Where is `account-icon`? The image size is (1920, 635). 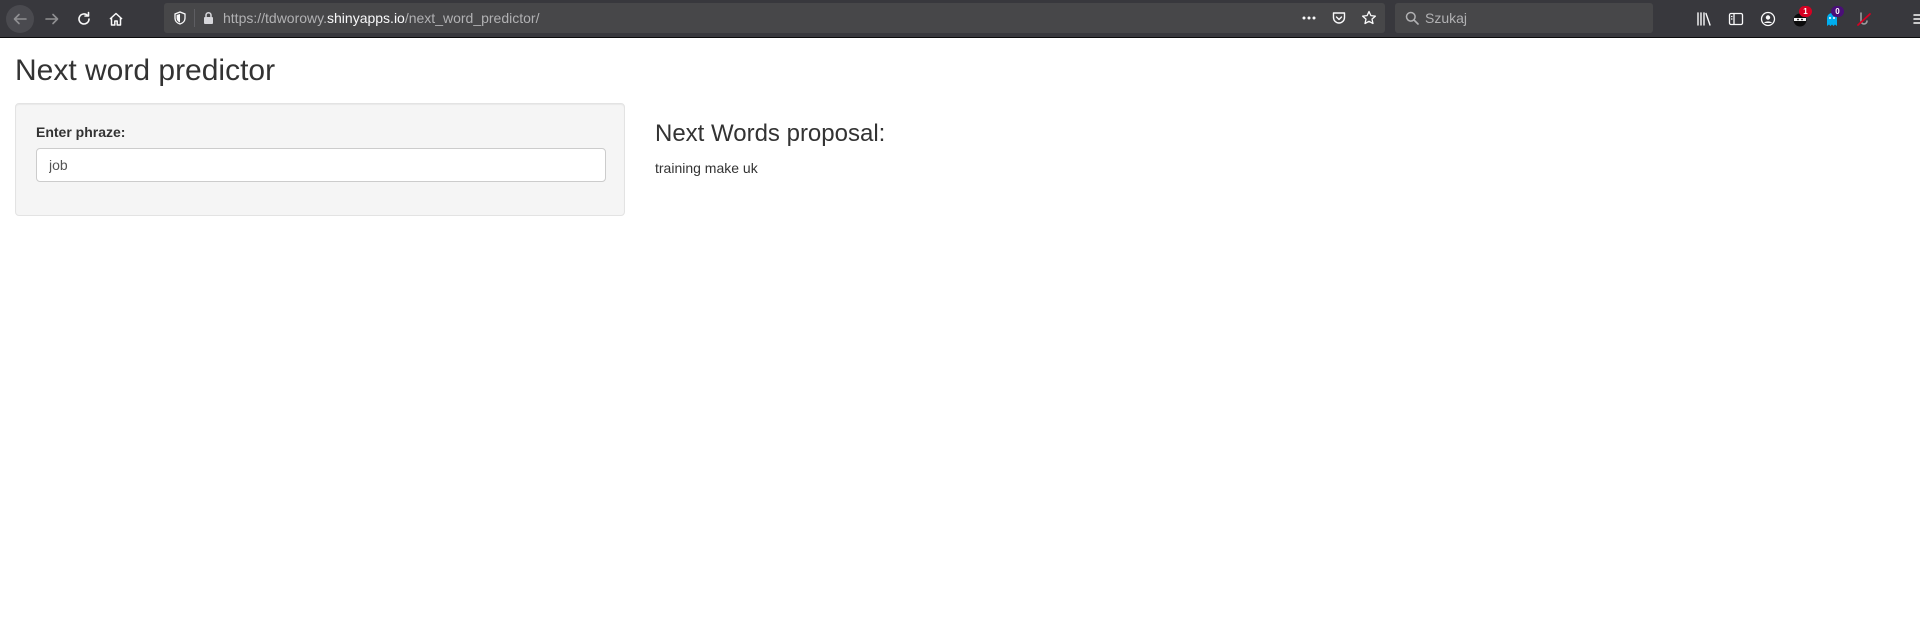
account-icon is located at coordinates (1768, 19).